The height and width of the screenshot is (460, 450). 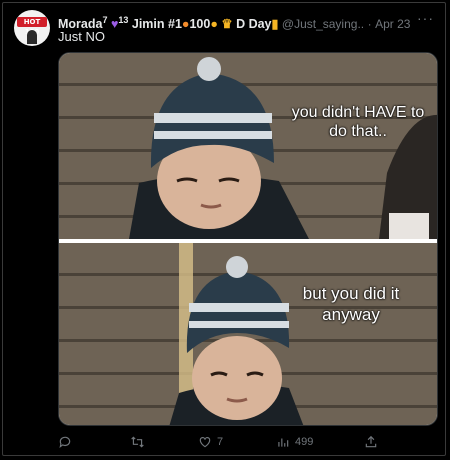 I want to click on avatar: HOT 100, so click(x=32, y=28).